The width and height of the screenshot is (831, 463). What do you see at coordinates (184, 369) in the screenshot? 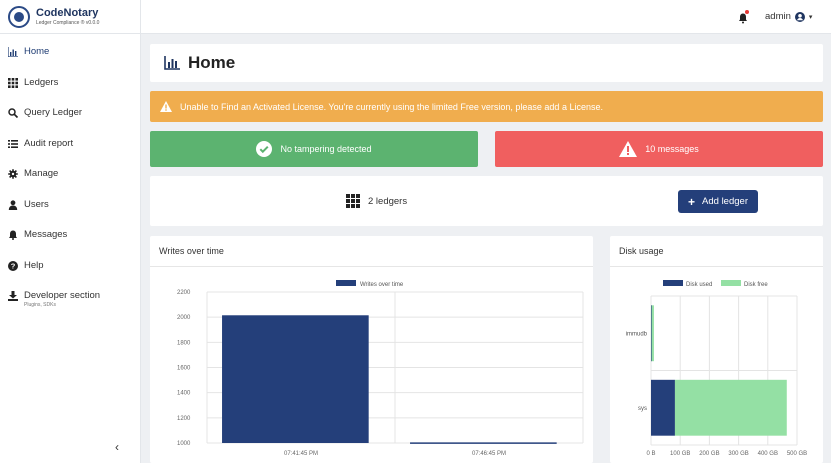
I see `y-tick-label: 1600` at bounding box center [184, 369].